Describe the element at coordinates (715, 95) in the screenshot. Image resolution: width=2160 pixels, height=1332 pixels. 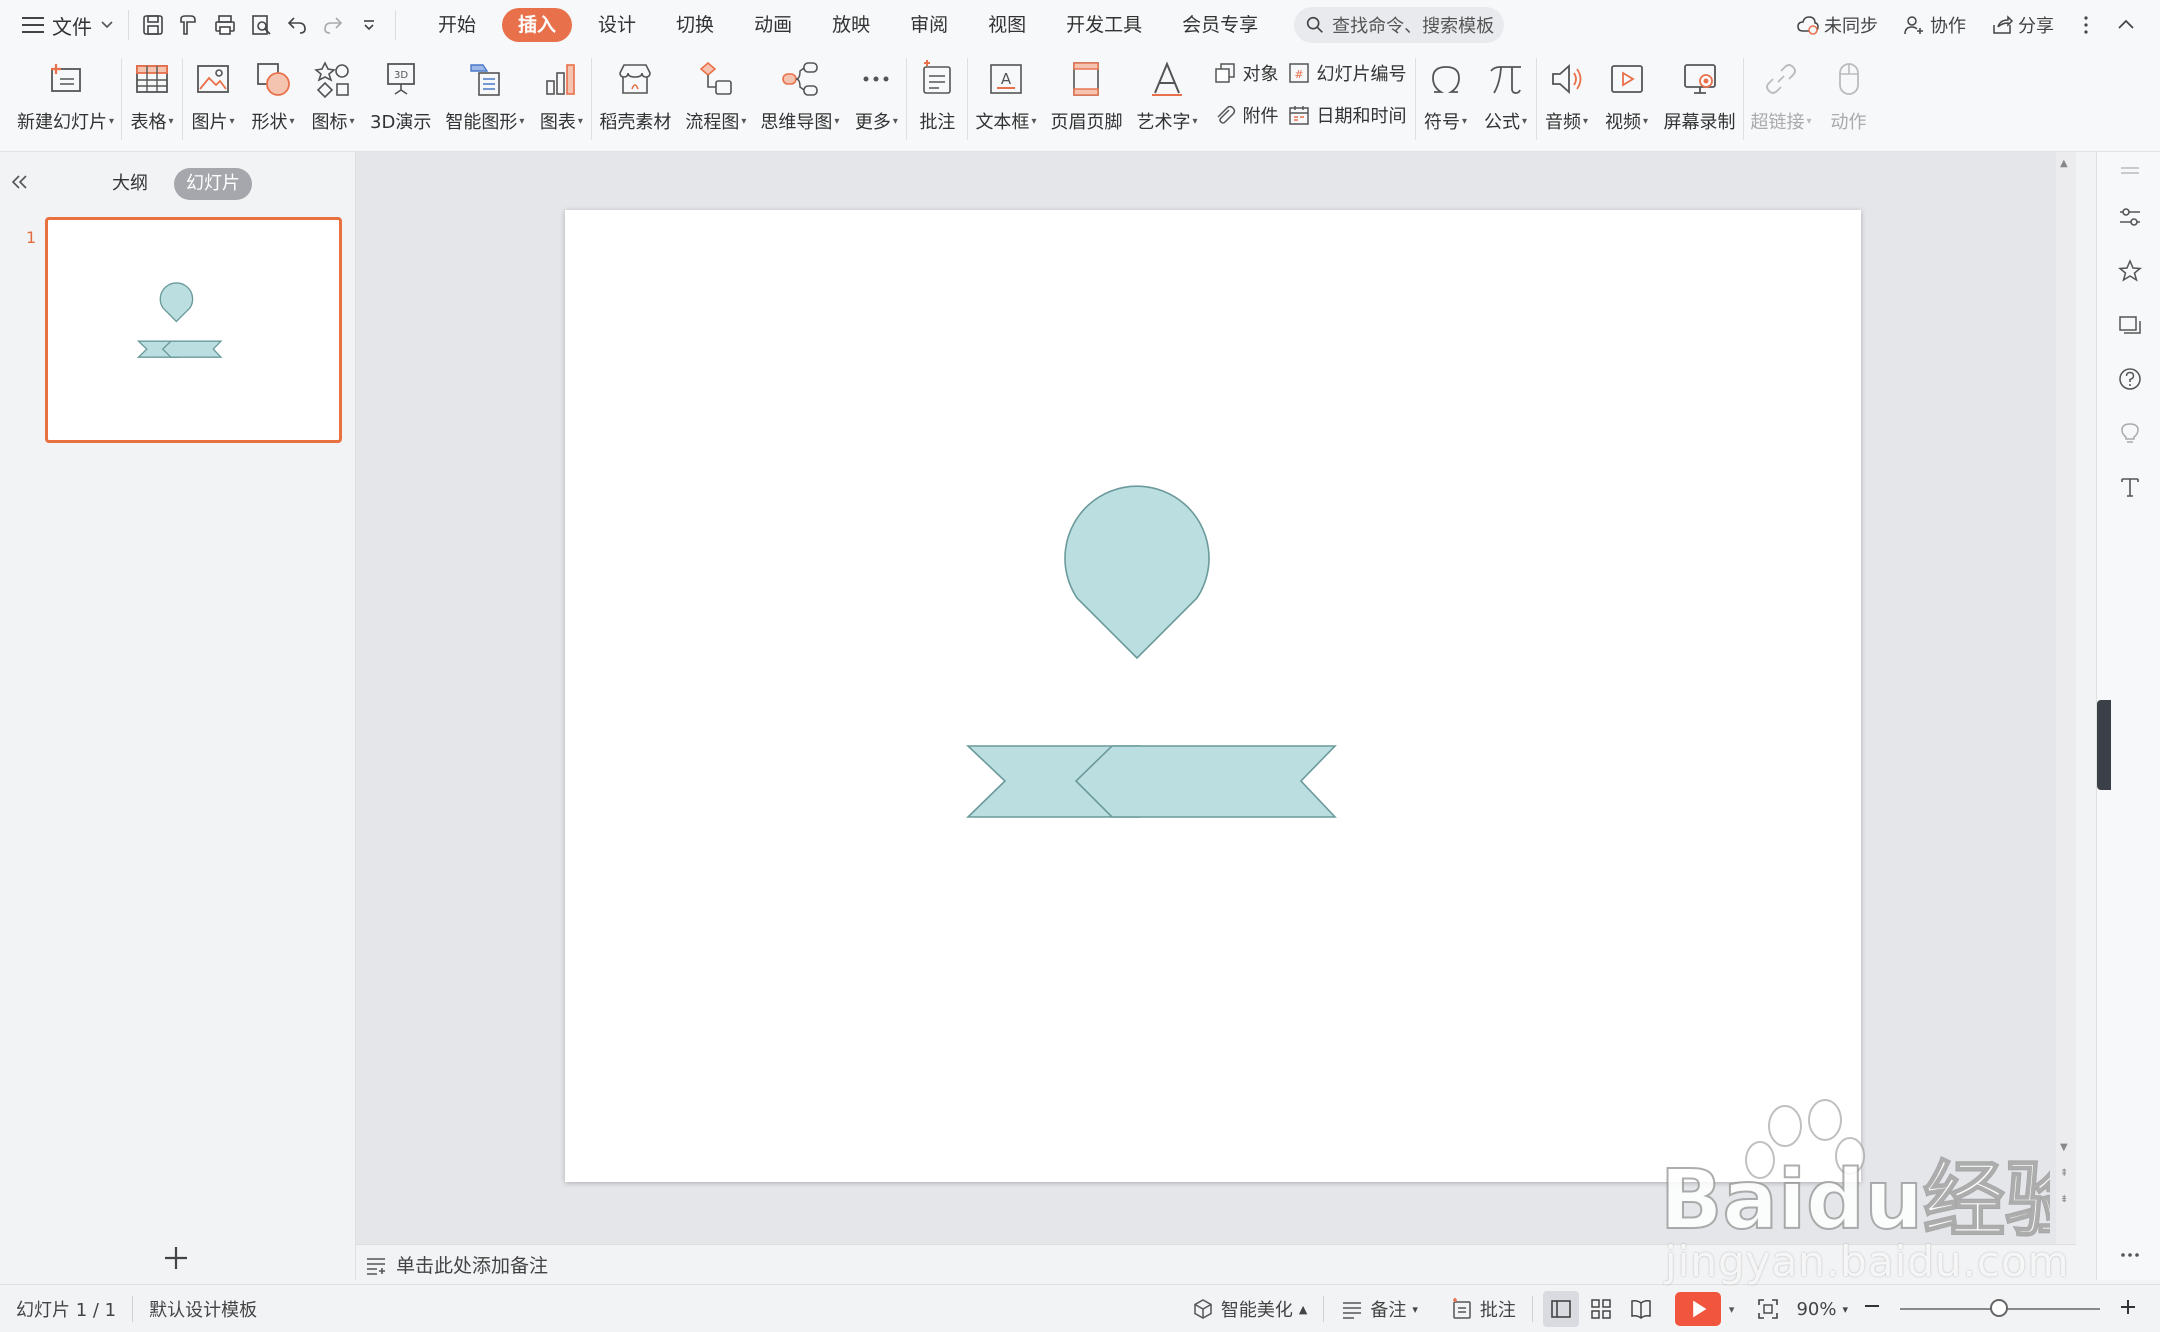
I see `flowchart-button: 流程图 ▾` at that location.